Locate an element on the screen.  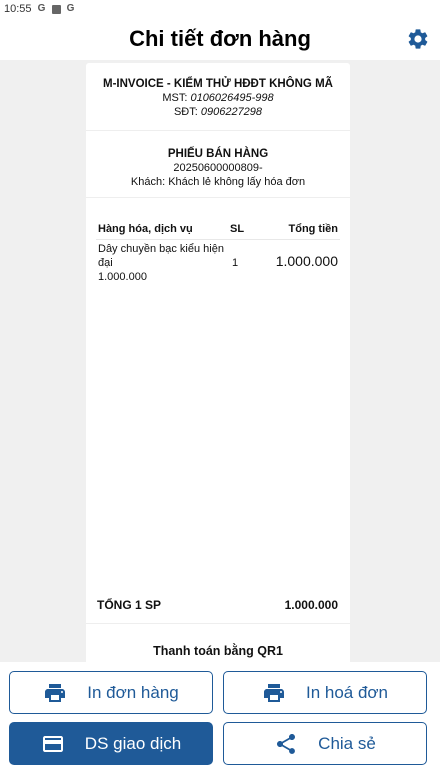
item-total: 1.000.000 is located at coordinates (306, 261).